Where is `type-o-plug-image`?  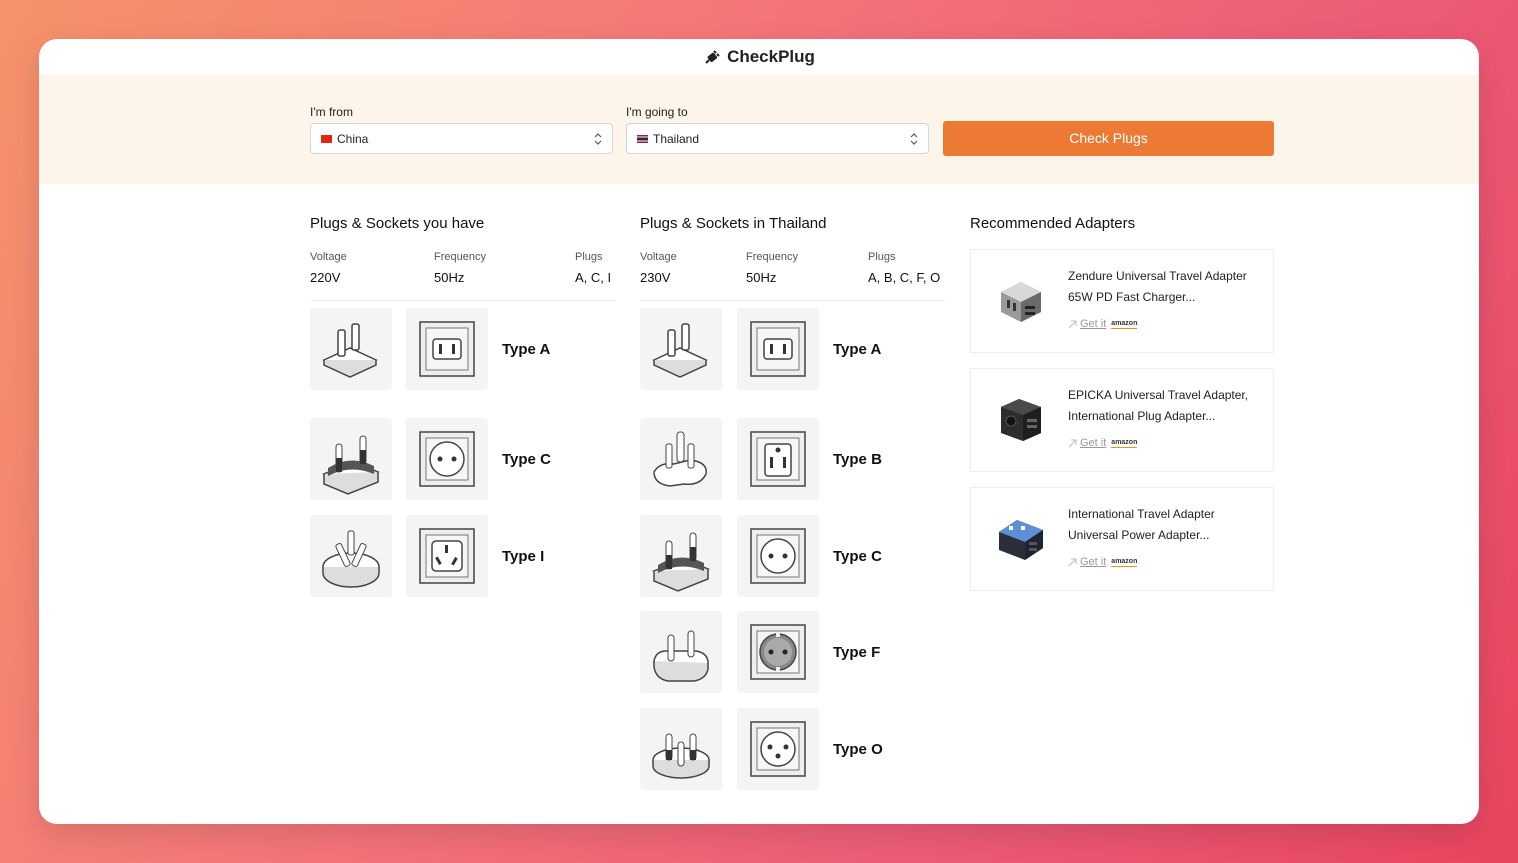 type-o-plug-image is located at coordinates (681, 749).